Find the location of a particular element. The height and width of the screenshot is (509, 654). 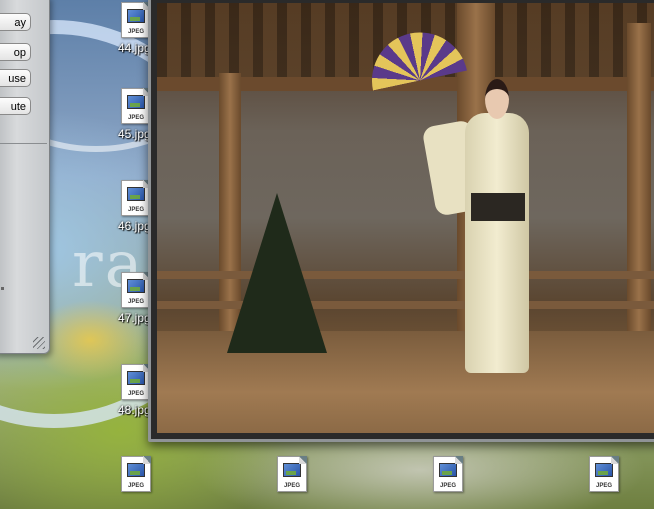

desktop-icon-bottom-1: JPEG is located at coordinates (136, 474).